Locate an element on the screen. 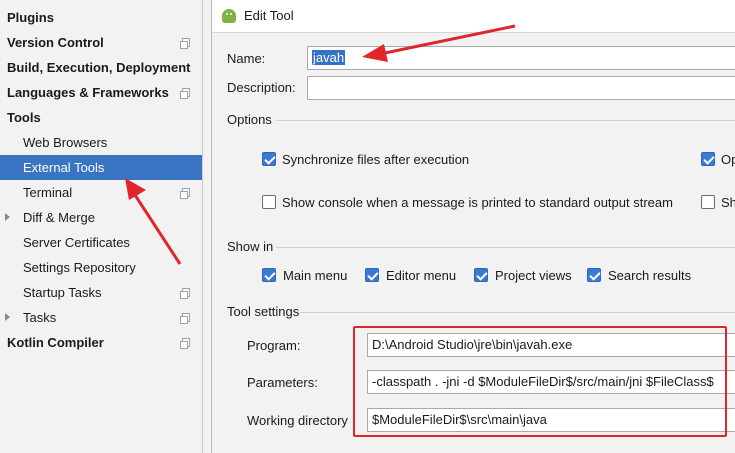 The height and width of the screenshot is (453, 735). sidebar-item-languages-frameworks: Languages & Frameworks is located at coordinates (101, 92).